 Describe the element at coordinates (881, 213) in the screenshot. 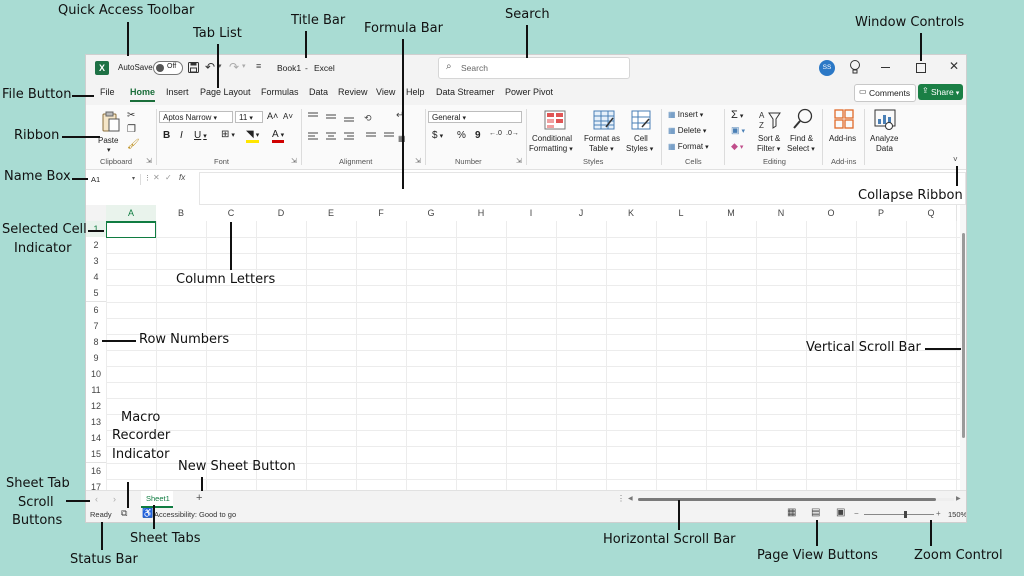

I see `column-header: P` at that location.